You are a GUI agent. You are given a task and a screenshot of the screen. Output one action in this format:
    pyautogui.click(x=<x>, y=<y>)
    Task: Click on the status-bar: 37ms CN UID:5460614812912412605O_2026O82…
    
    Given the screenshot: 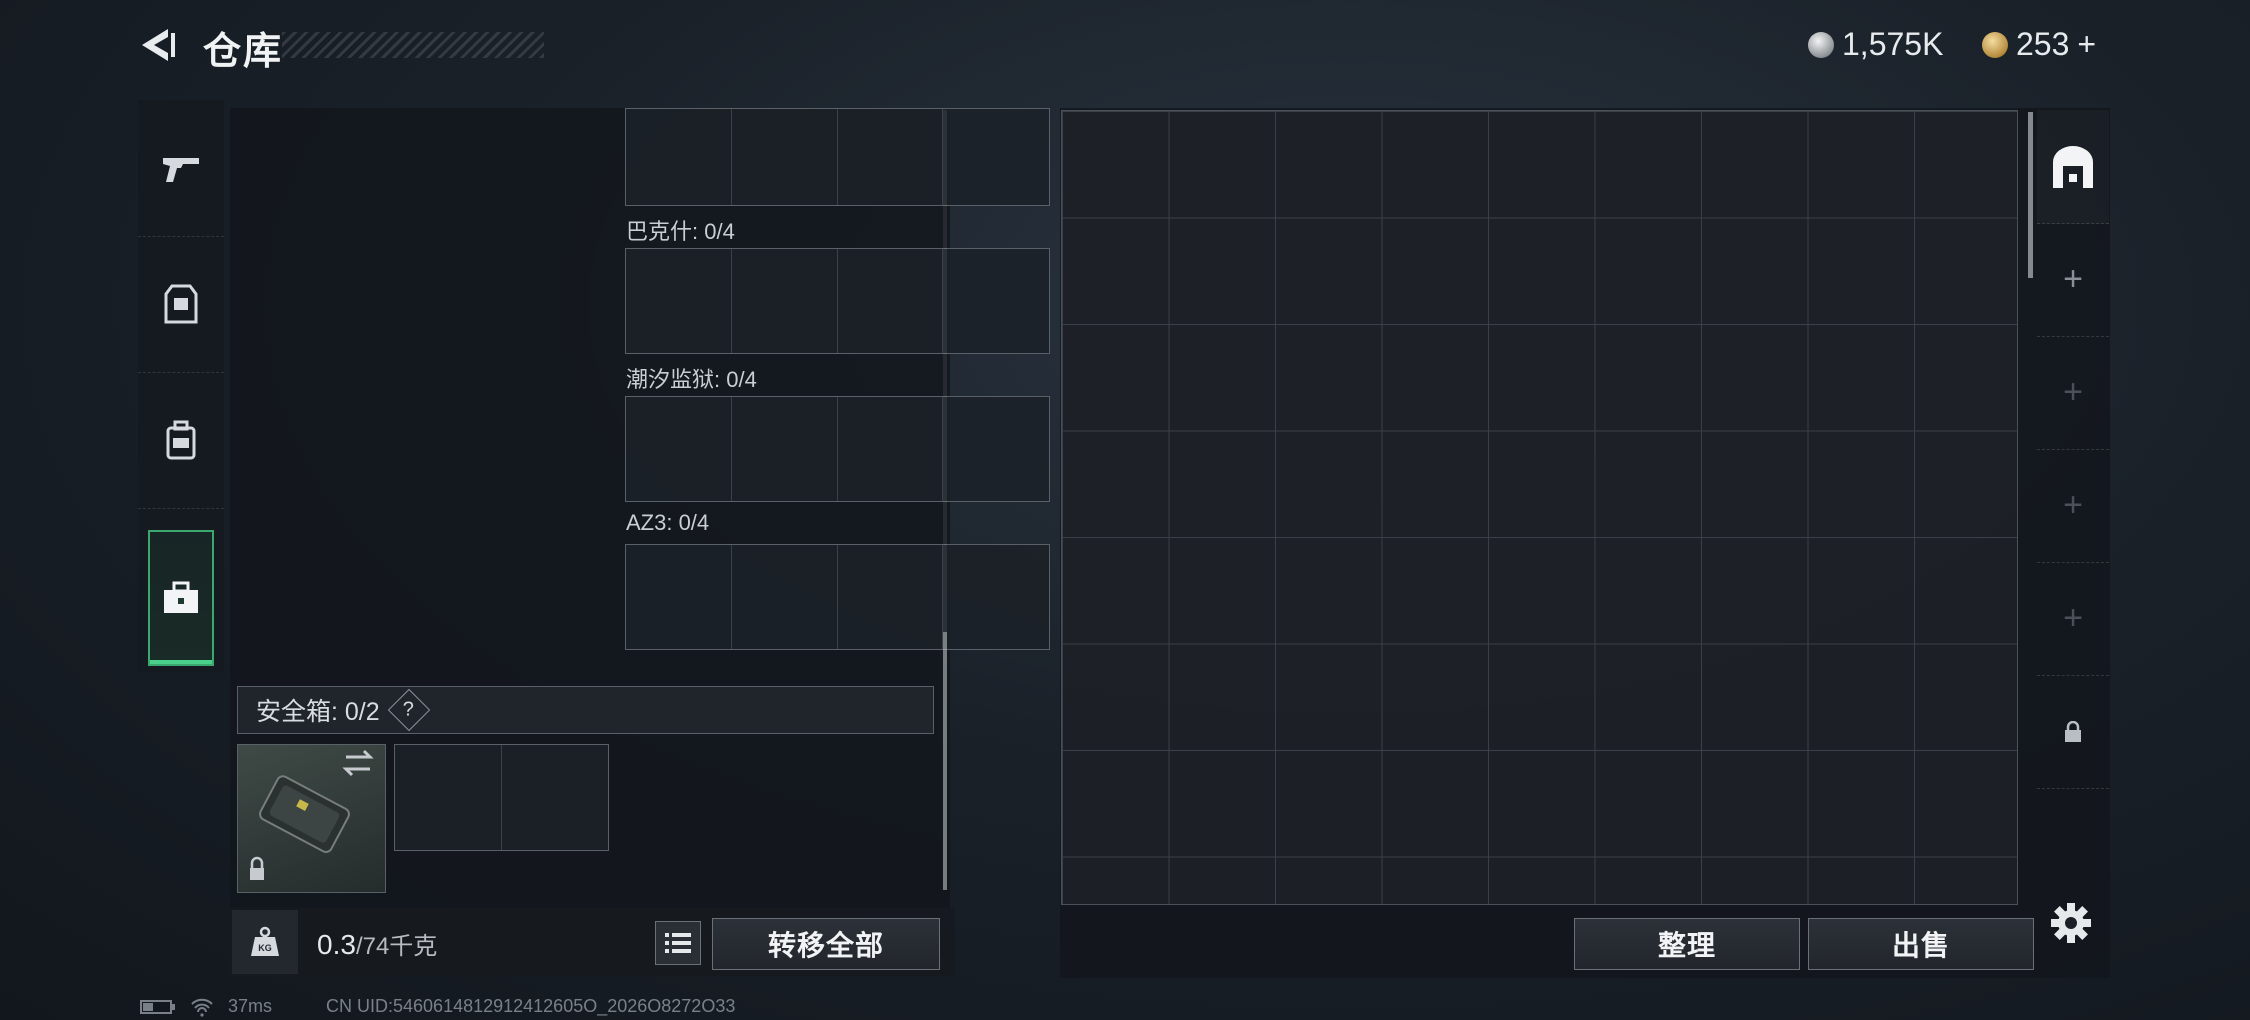 What is the action you would take?
    pyautogui.click(x=437, y=1006)
    